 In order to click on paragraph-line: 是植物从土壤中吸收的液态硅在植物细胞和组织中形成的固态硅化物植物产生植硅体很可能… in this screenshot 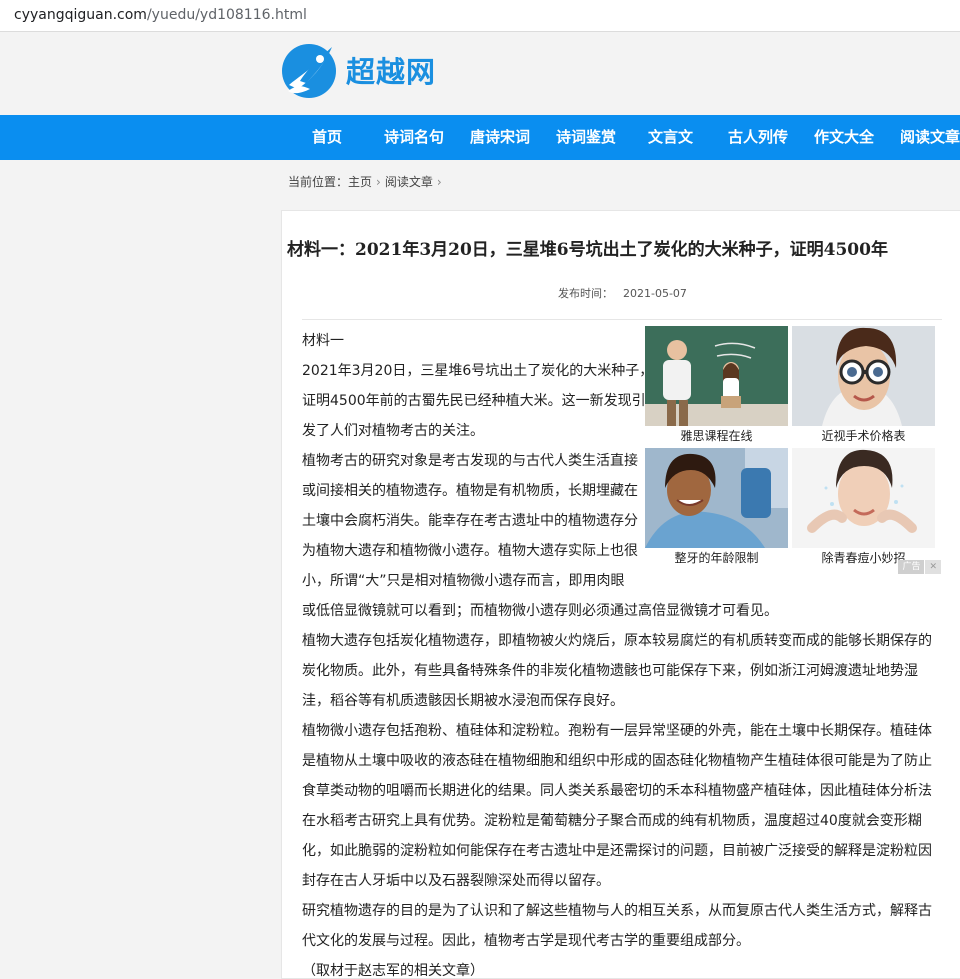, I will do `click(617, 761)`.